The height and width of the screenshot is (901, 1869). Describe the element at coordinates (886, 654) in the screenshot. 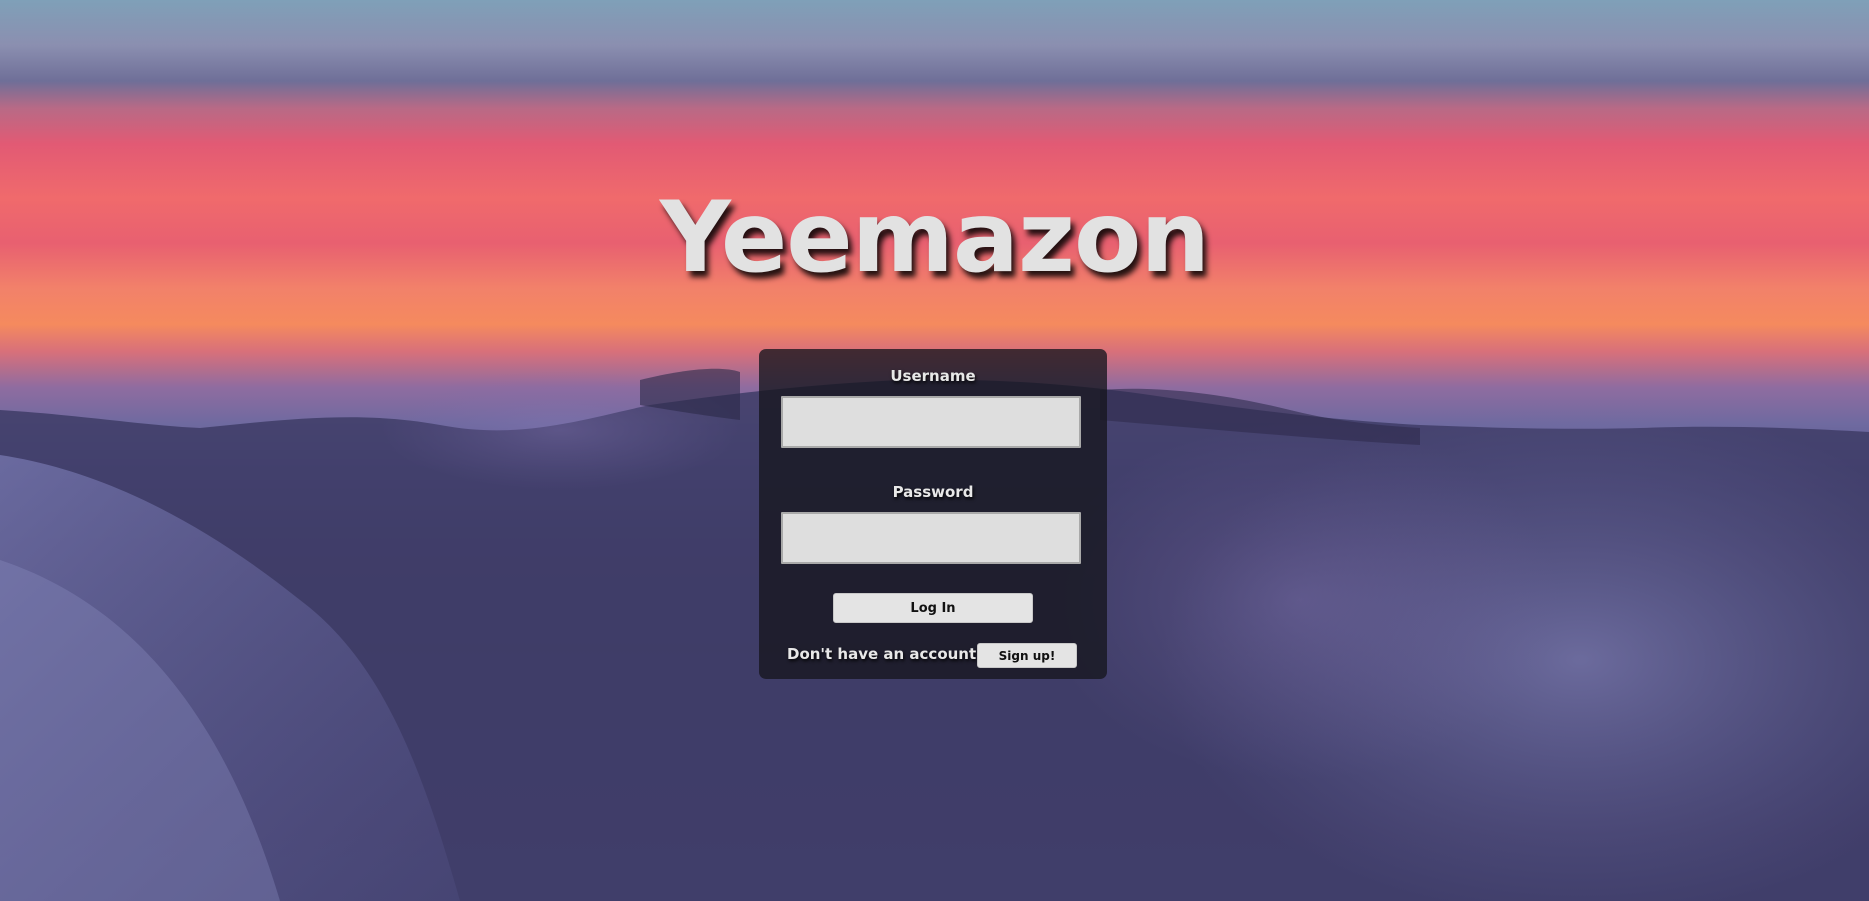

I see `signup-prompt: Don't have an account?` at that location.